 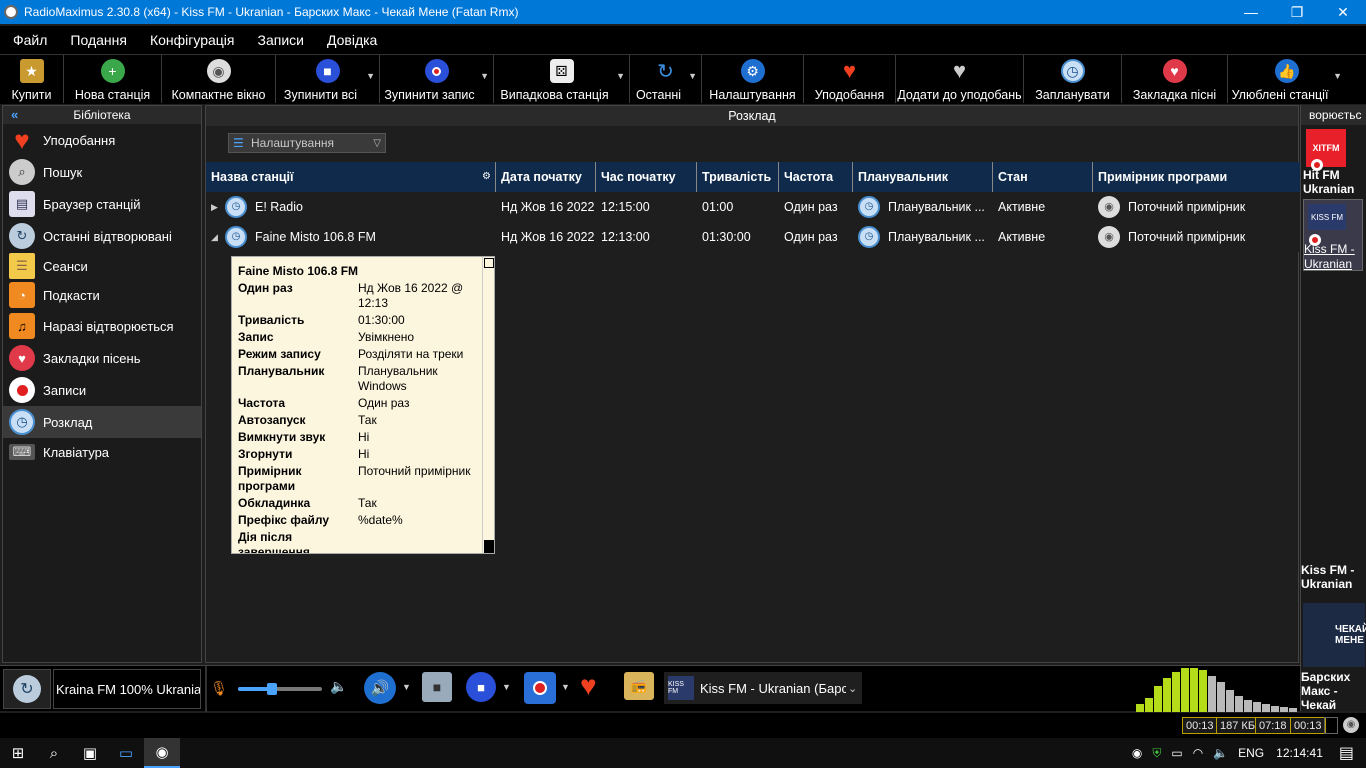 I want to click on taskbar-clock: 12:14:41, so click(x=1299, y=753).